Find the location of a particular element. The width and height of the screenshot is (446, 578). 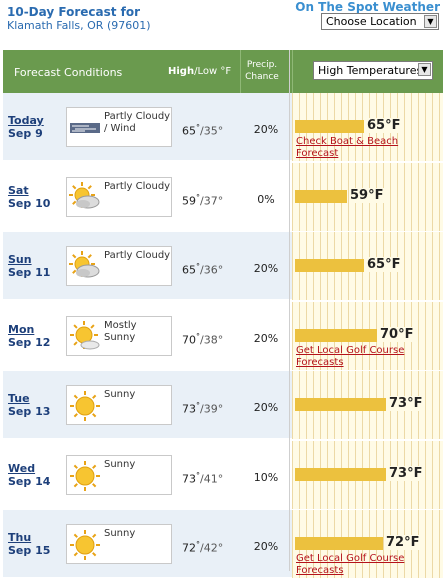

location-label: Klamath Falls, OR (97601) is located at coordinates (79, 25).